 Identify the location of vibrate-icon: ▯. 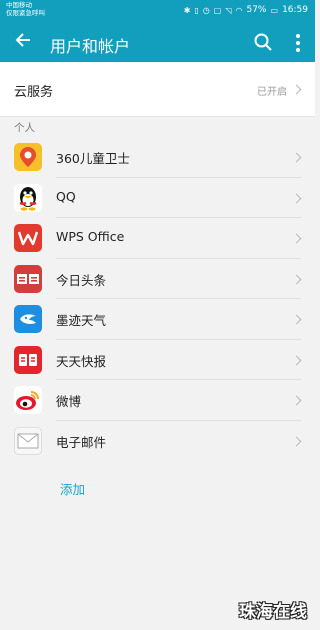
(196, 10).